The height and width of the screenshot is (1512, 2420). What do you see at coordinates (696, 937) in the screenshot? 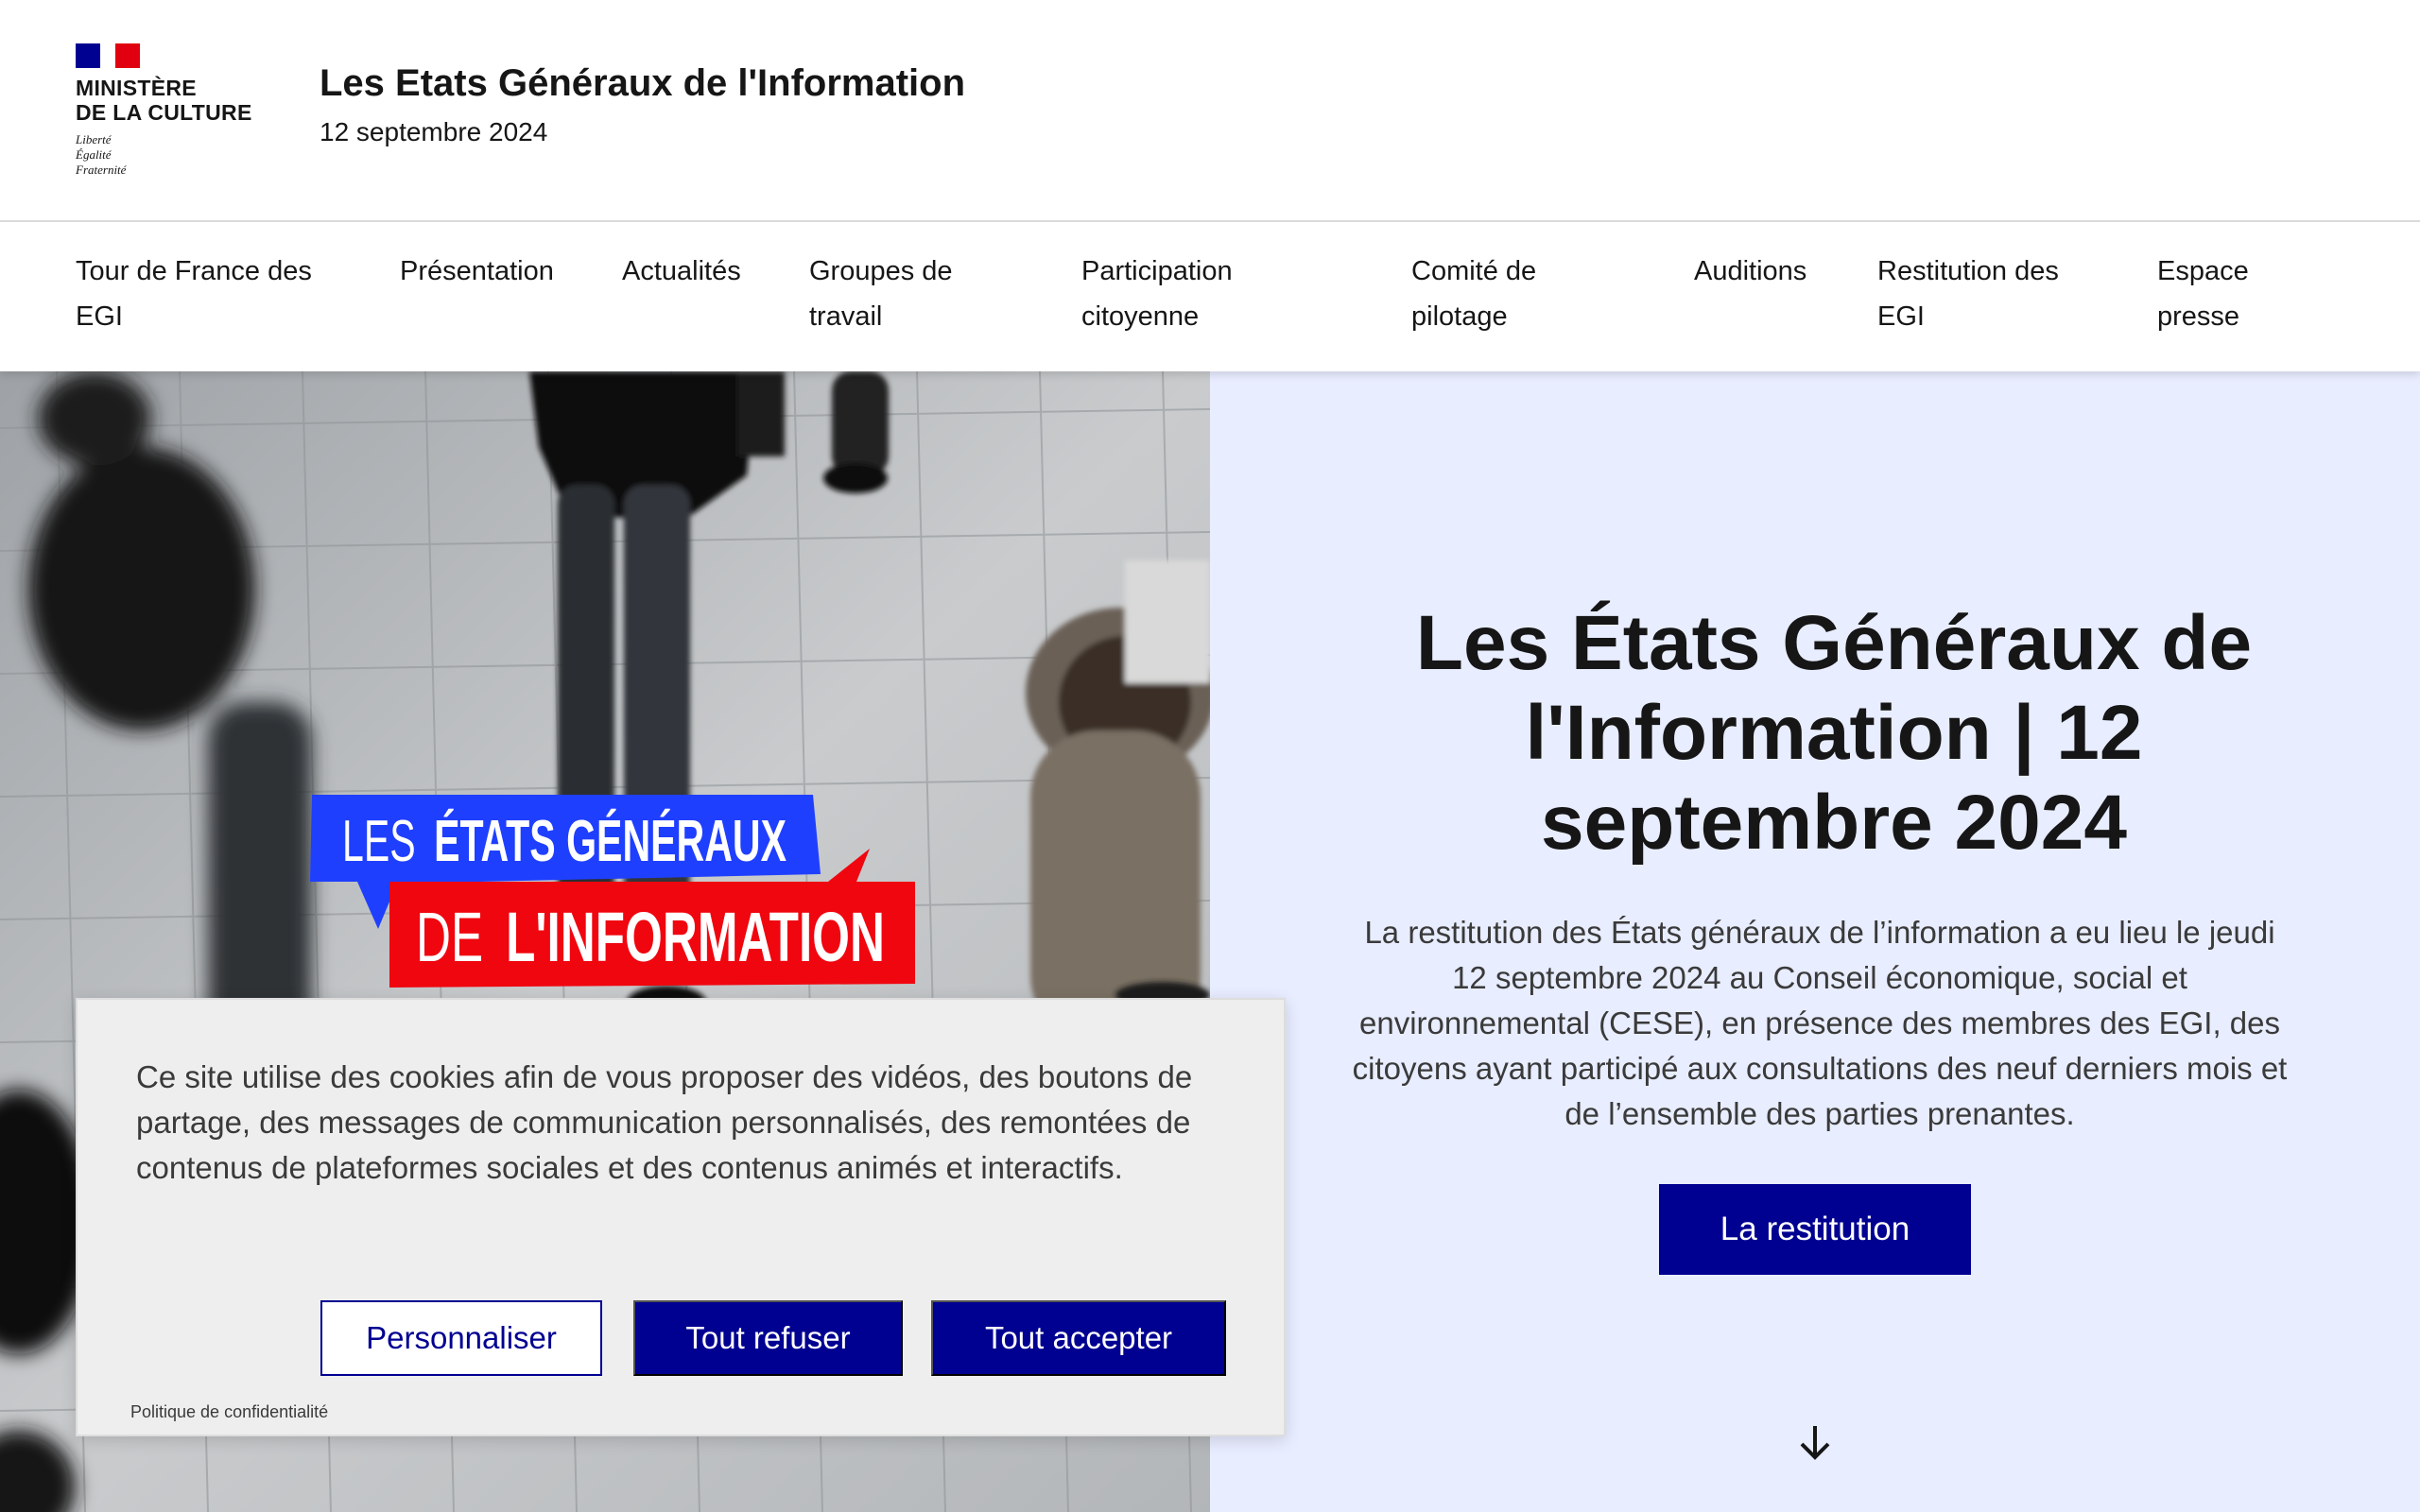
I see `banner-text-information: L'INFORMATION` at bounding box center [696, 937].